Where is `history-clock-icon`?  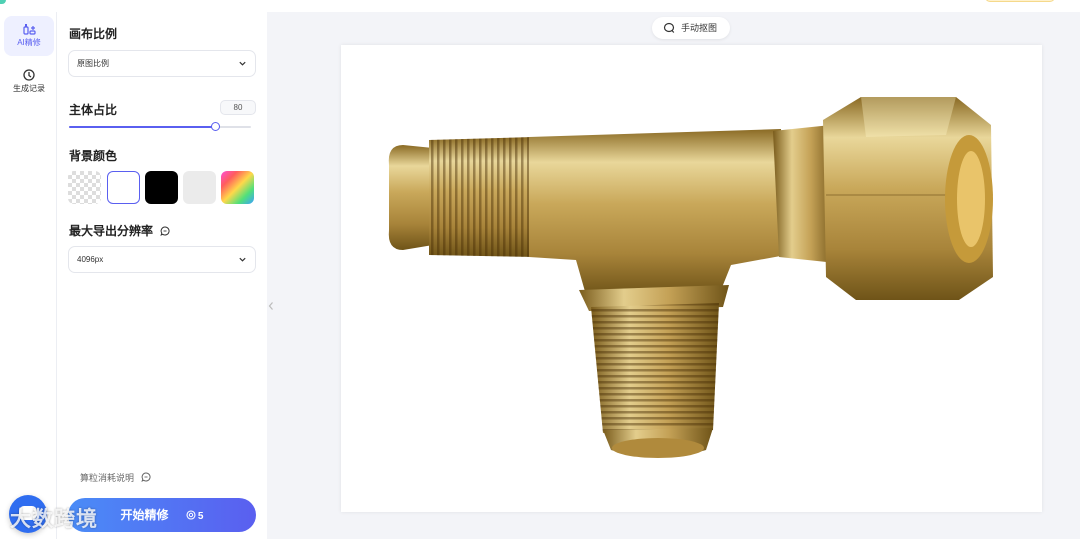
history-clock-icon is located at coordinates (29, 75).